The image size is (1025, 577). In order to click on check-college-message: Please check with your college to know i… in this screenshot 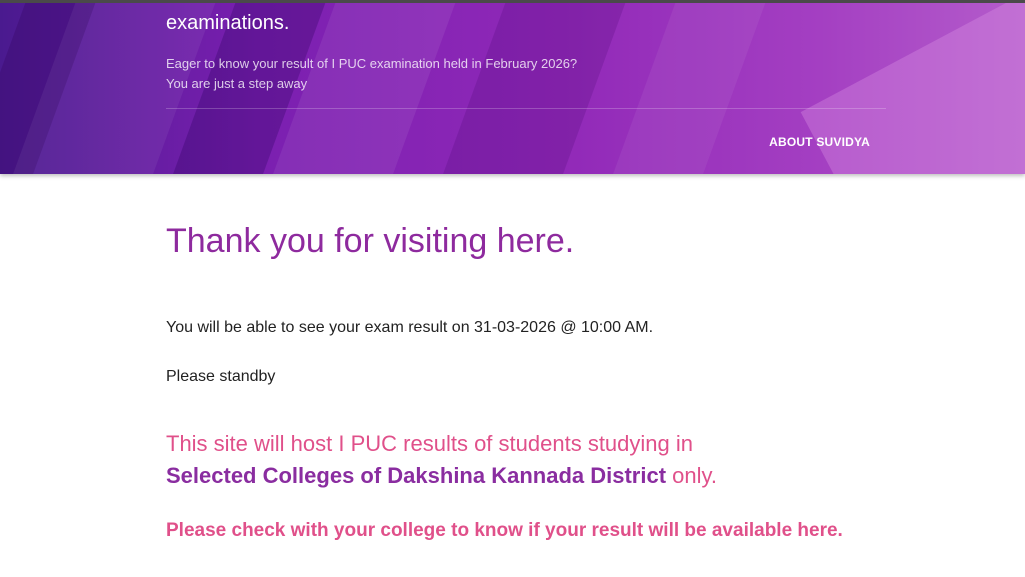, I will do `click(504, 530)`.